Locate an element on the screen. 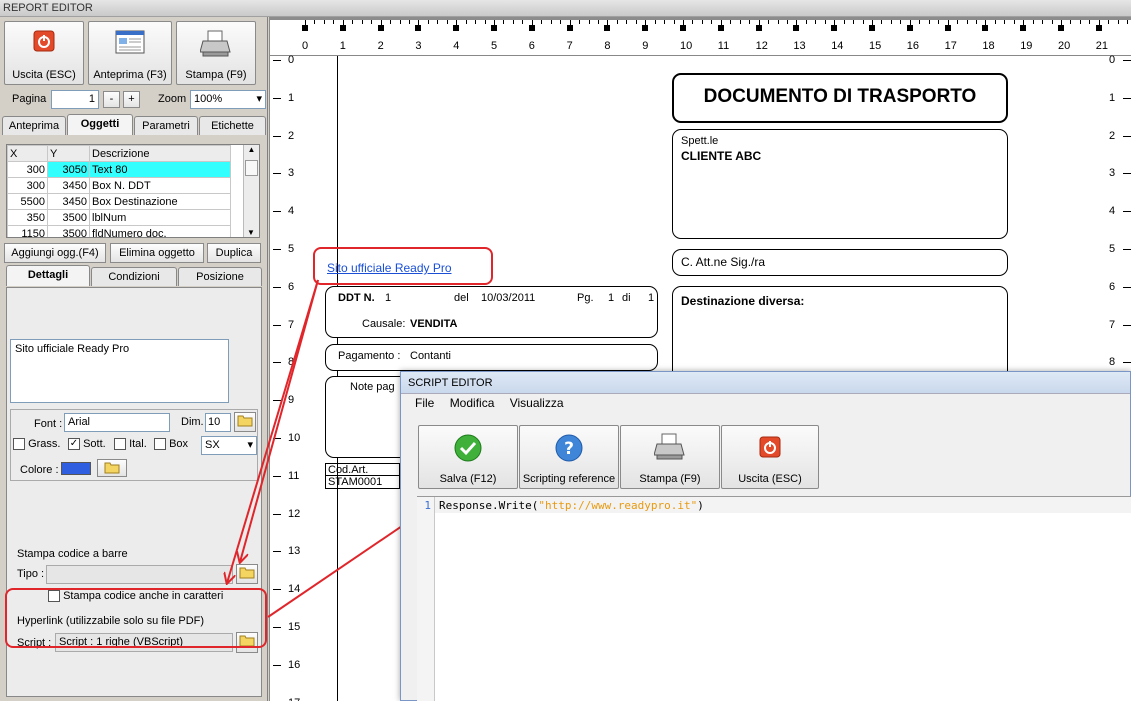 This screenshot has height=701, width=1131. code-prefix: Response.Write( is located at coordinates (489, 505).